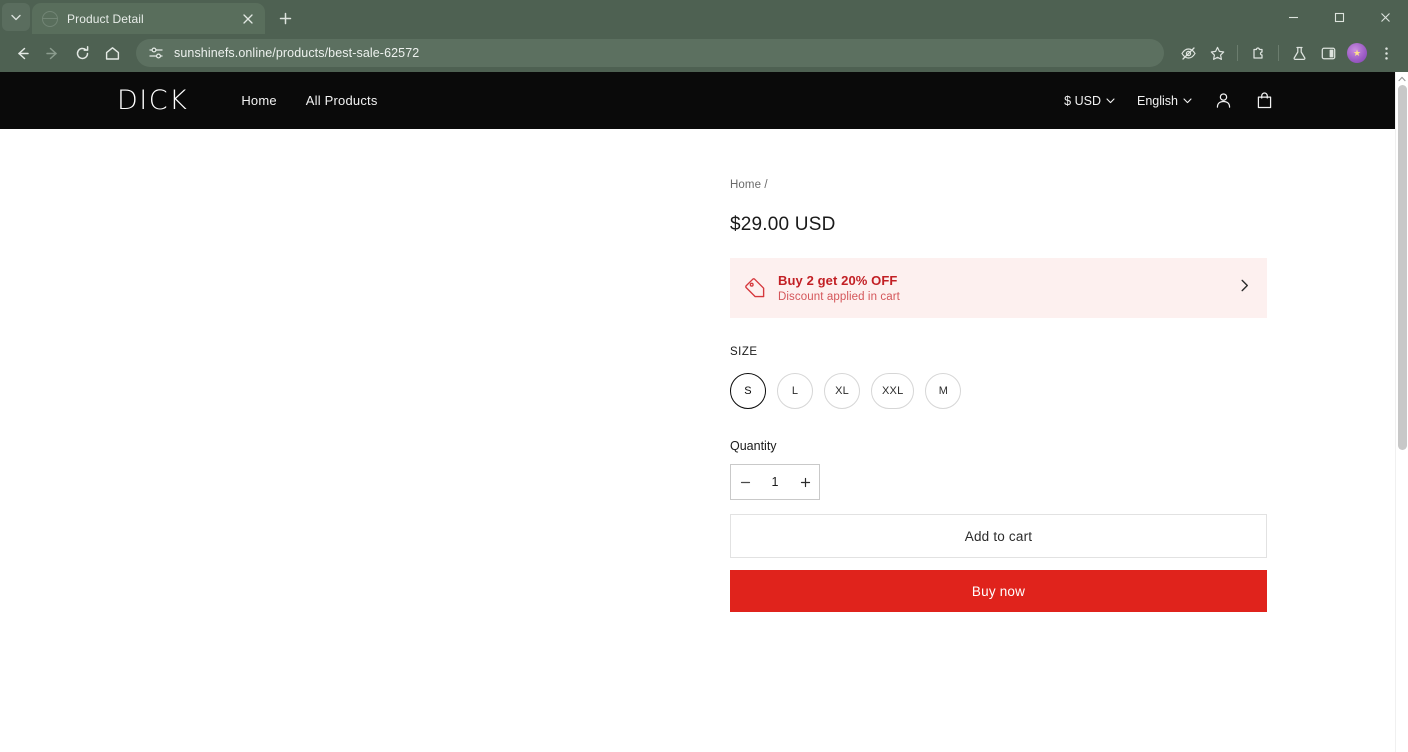 The height and width of the screenshot is (752, 1408). I want to click on three-dot-menu-icon, so click(1386, 53).